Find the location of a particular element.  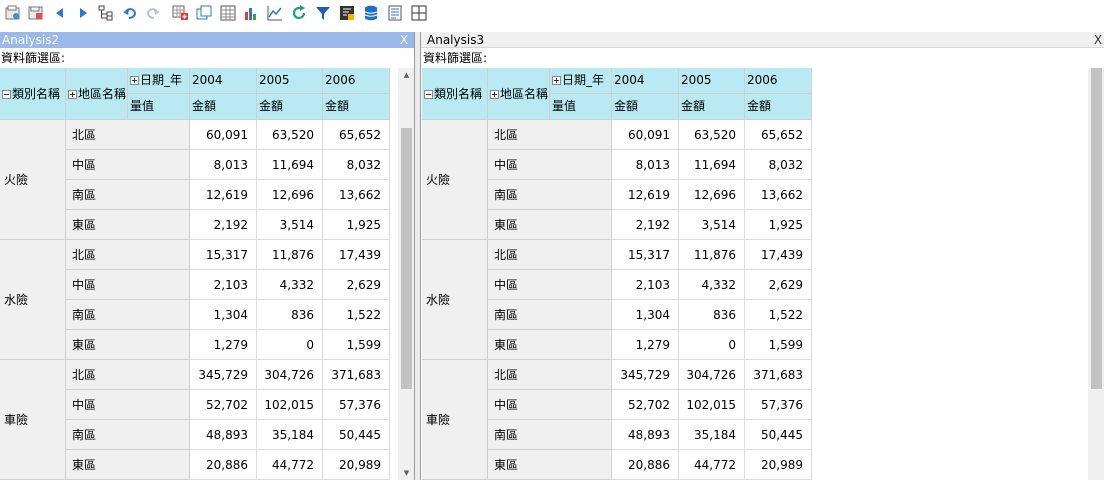

add-calc-icon is located at coordinates (180, 13).